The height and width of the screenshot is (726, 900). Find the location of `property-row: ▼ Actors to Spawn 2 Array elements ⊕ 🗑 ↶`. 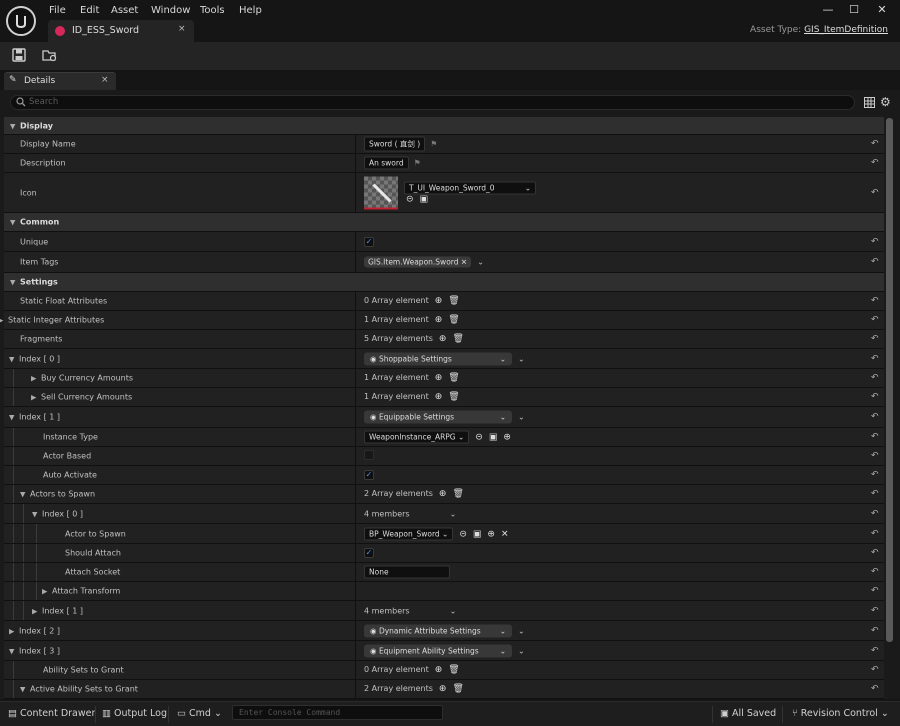

property-row: ▼ Actors to Spawn 2 Array elements ⊕ 🗑 ↶ is located at coordinates (444, 494).